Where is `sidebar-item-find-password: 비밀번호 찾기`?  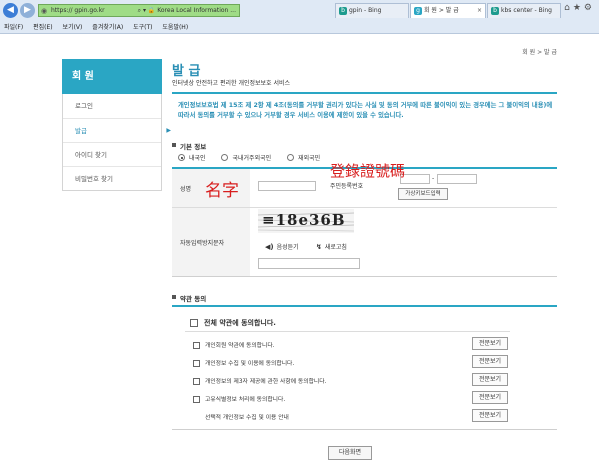 sidebar-item-find-password: 비밀번호 찾기 is located at coordinates (112, 178).